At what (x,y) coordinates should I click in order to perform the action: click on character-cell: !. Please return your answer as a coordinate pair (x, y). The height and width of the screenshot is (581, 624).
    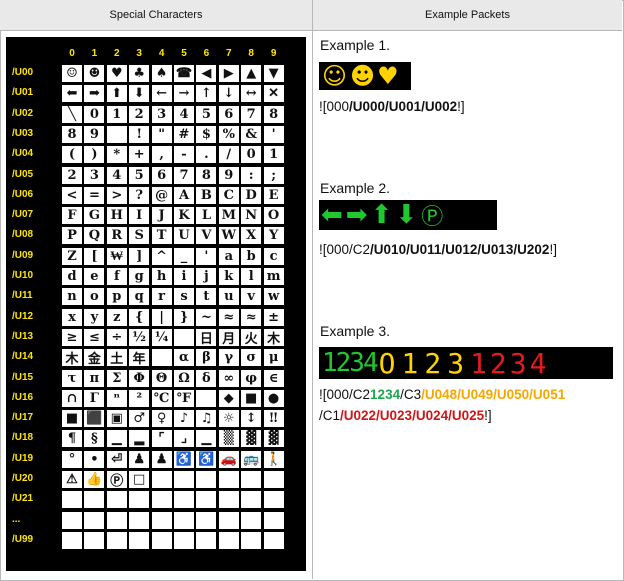
    Looking at the image, I should click on (139, 134).